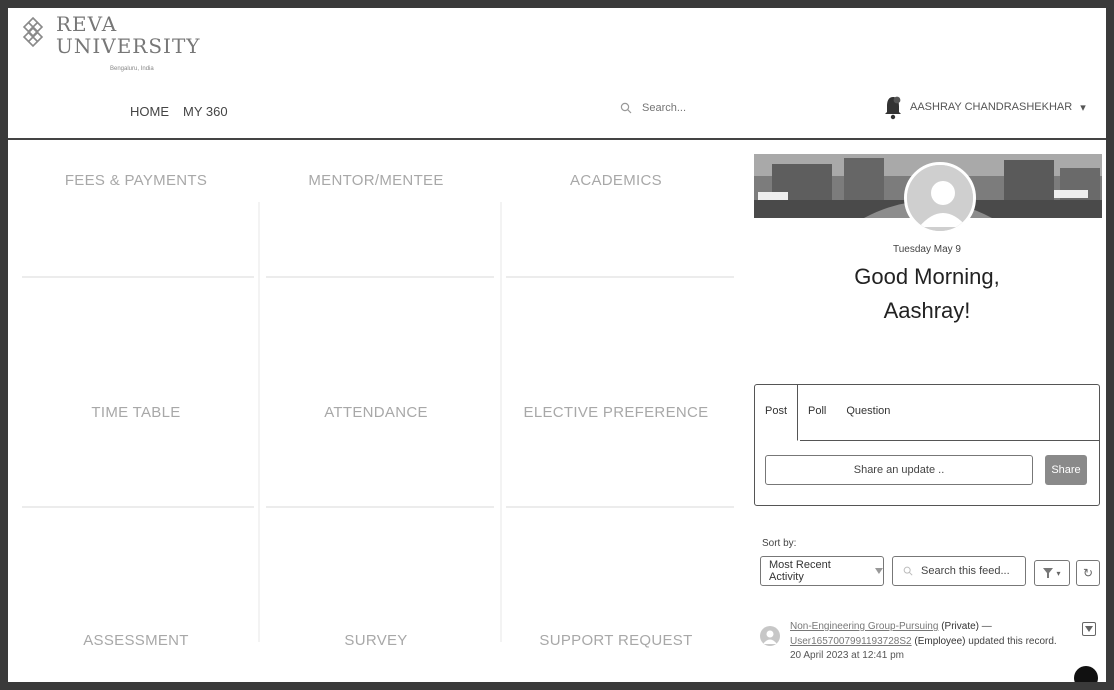 This screenshot has height=690, width=1114. I want to click on sort-value: Most Recent Activity, so click(800, 571).